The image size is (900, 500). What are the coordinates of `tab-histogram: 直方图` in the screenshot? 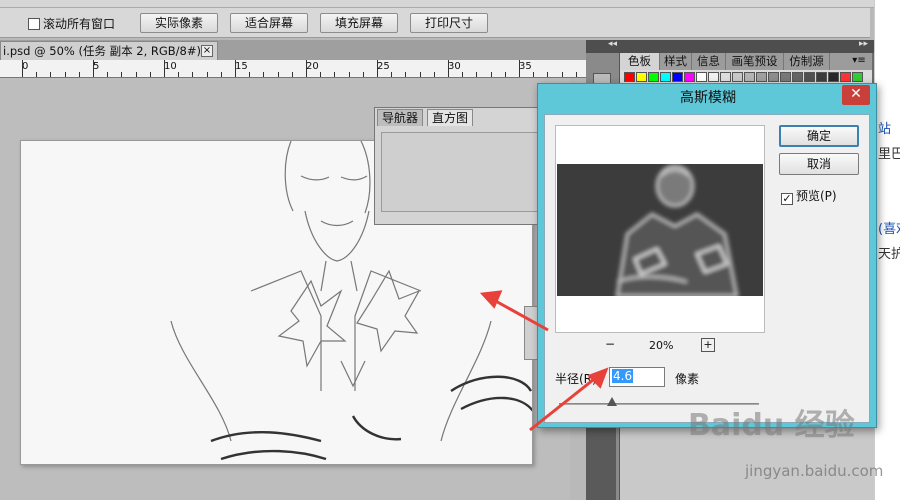 It's located at (450, 117).